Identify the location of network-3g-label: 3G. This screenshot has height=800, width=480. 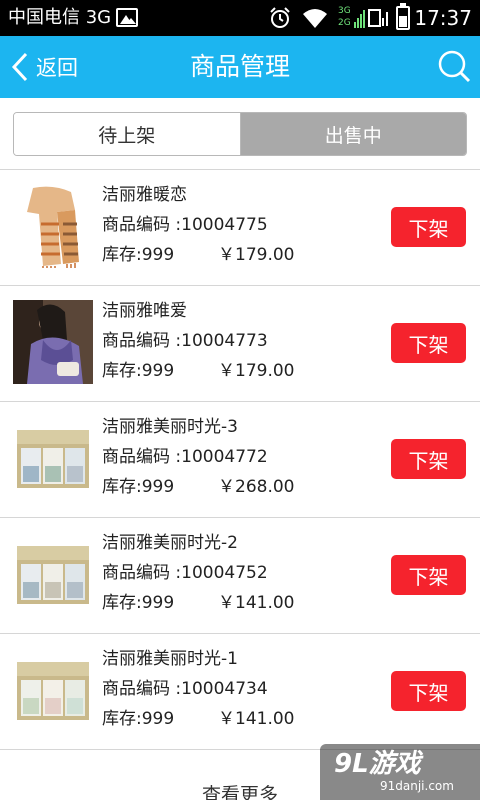
(344, 11).